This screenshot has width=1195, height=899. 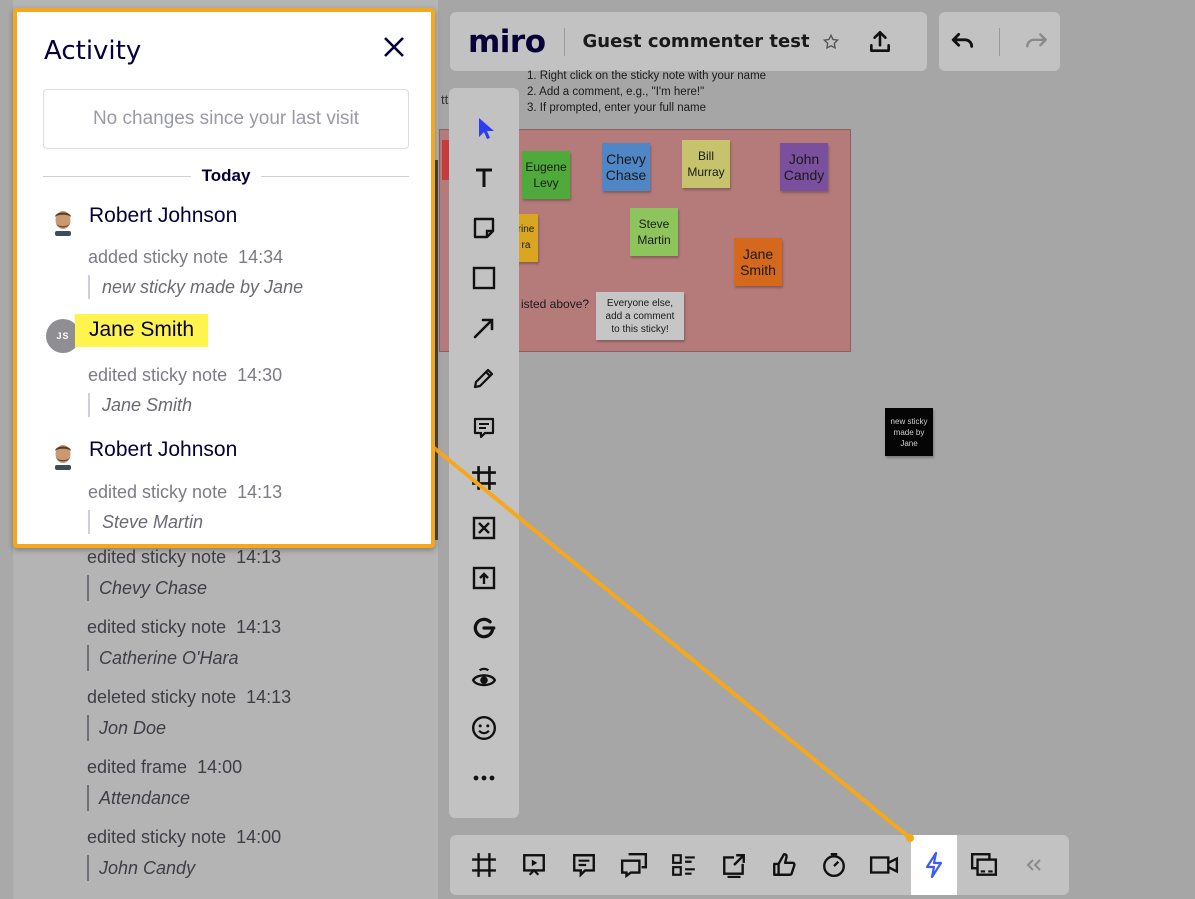 I want to click on no-changes-notice: No changes since your last visit, so click(x=226, y=119).